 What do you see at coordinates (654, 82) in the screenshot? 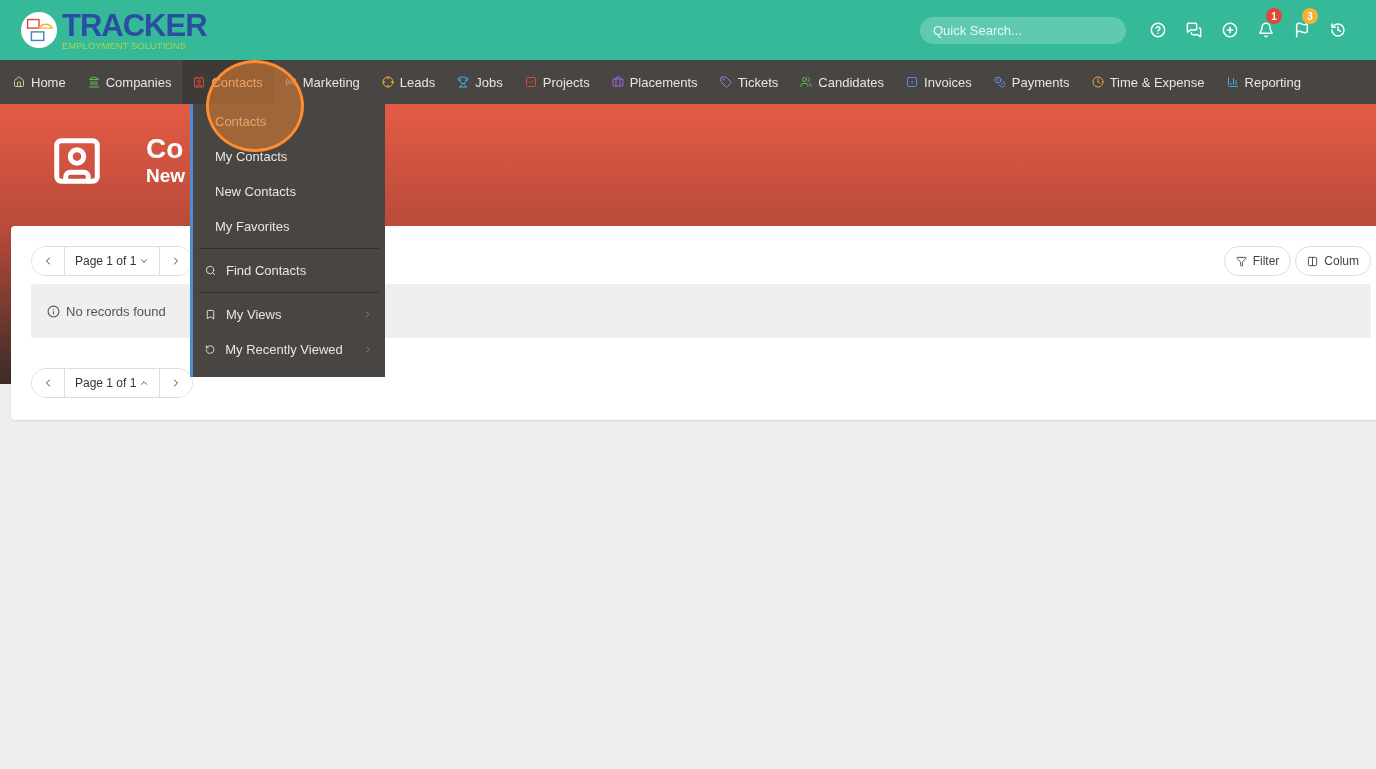
I see `nav-tab: Placements` at bounding box center [654, 82].